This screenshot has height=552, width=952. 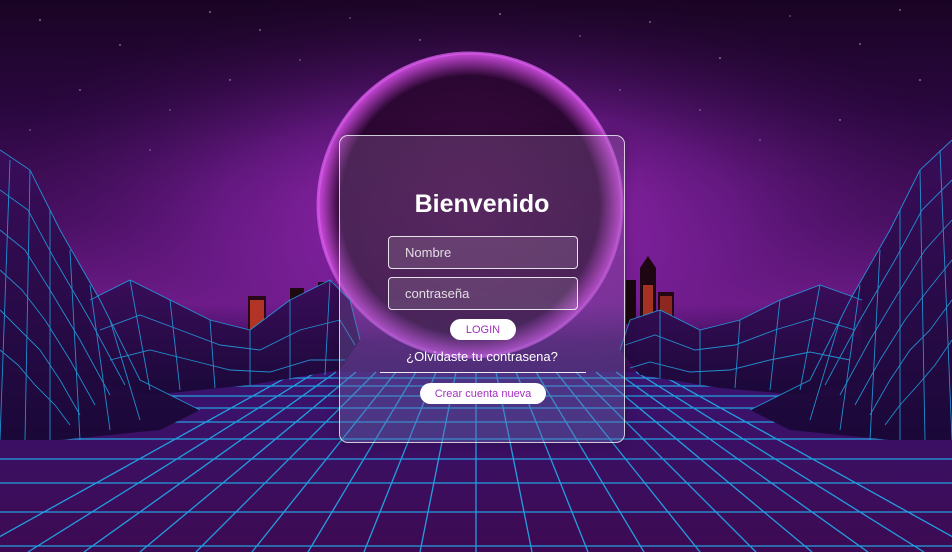 I want to click on forgot-password-link: ¿Olvidaste tu contrasena?, so click(x=482, y=357).